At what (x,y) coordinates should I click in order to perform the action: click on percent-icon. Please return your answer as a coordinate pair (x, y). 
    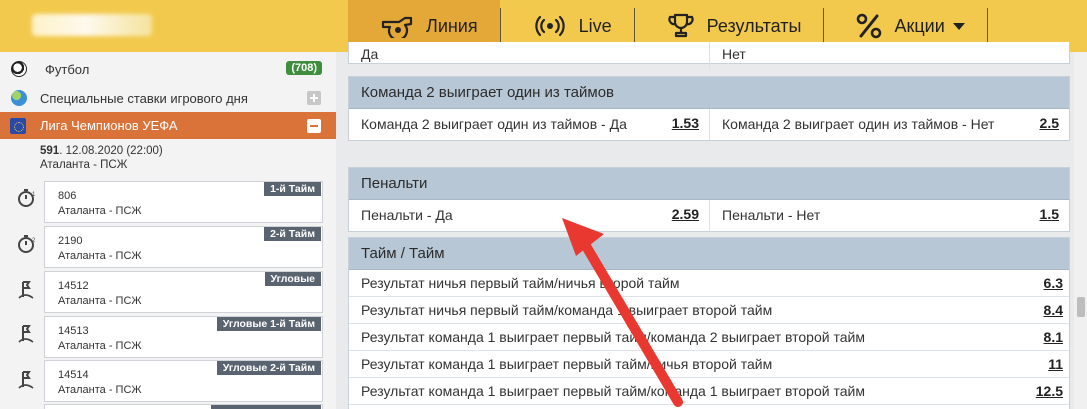
    Looking at the image, I should click on (869, 26).